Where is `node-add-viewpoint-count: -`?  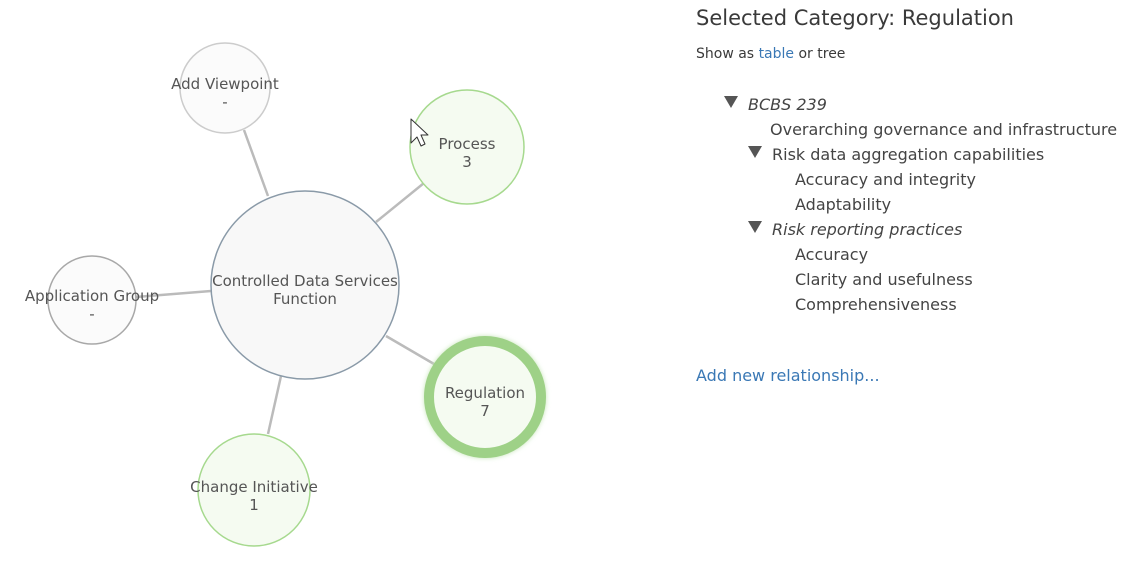 node-add-viewpoint-count: - is located at coordinates (224, 102).